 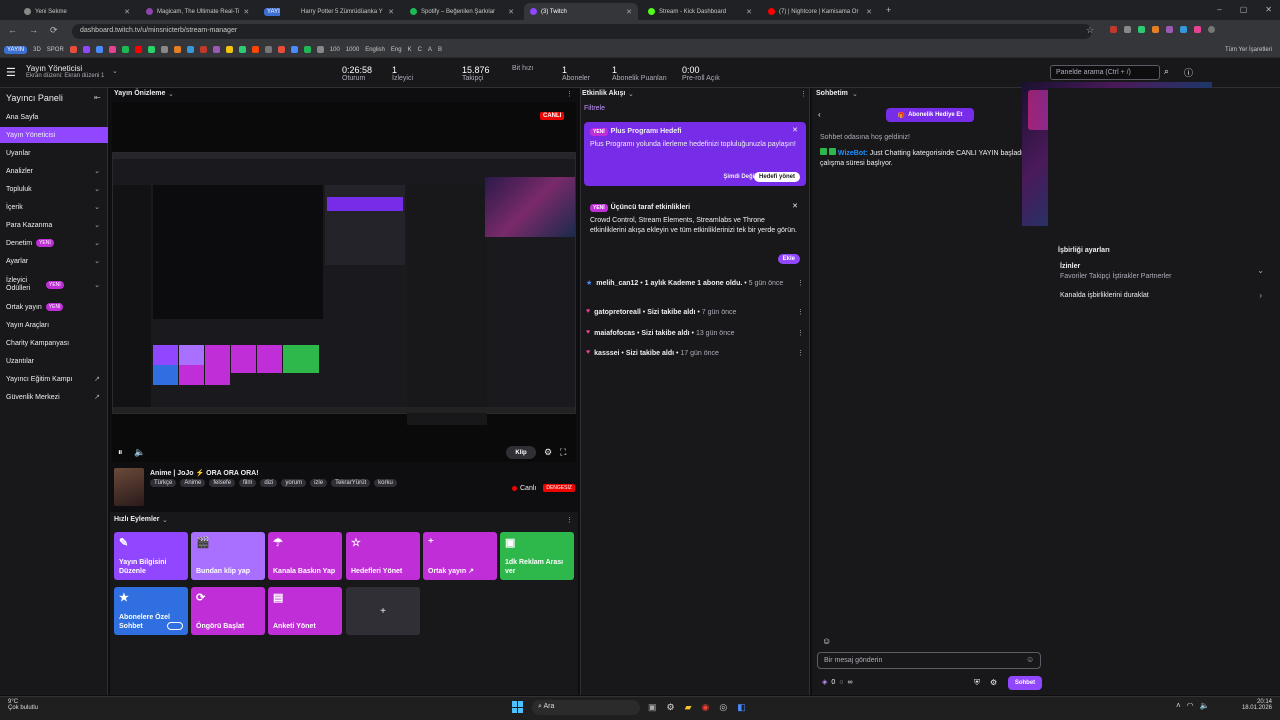 What do you see at coordinates (11, 72) in the screenshot?
I see `menu-icon: ☰` at bounding box center [11, 72].